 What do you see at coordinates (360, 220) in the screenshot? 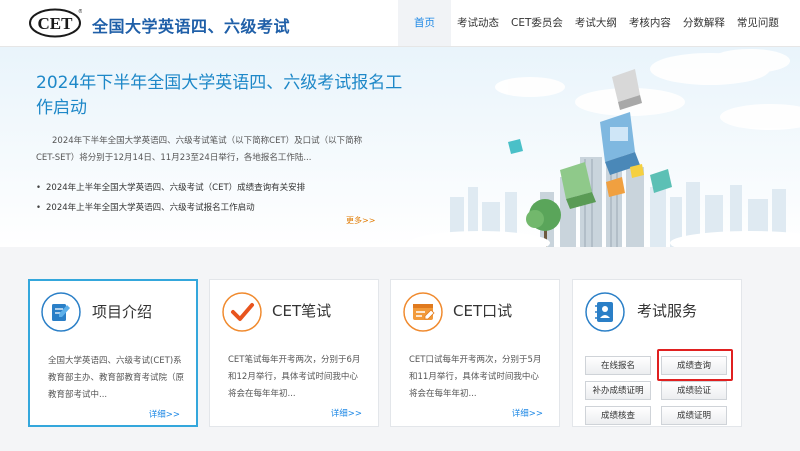
I see `more-link: 更多>>` at bounding box center [360, 220].